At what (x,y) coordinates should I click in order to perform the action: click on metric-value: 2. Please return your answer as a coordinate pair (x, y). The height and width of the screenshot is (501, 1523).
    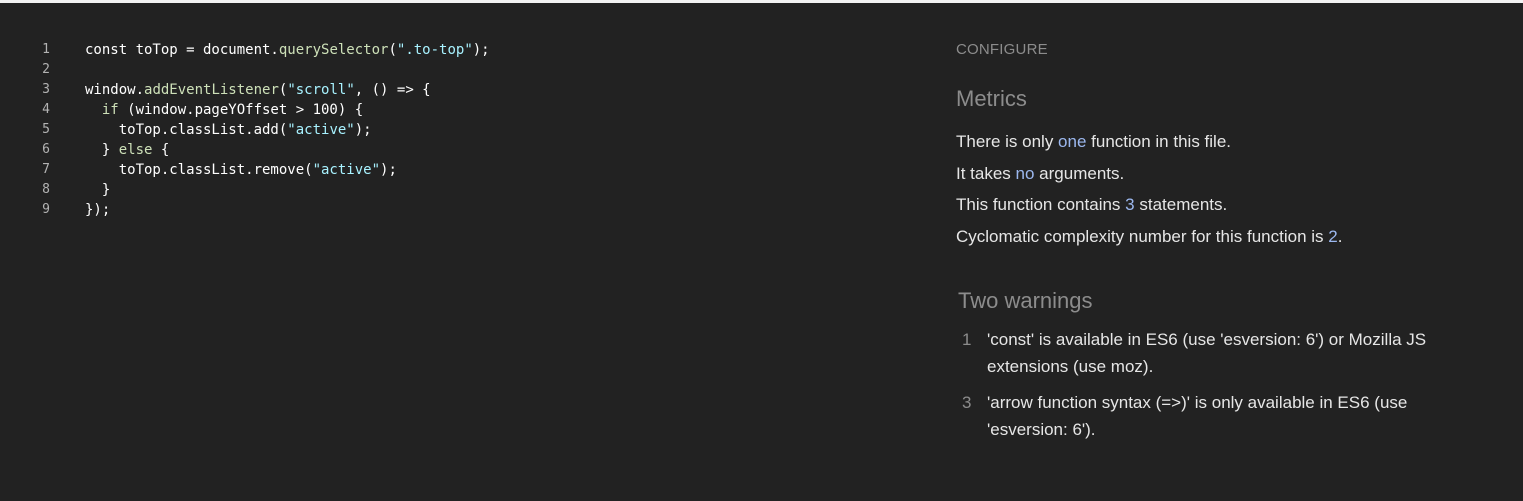
    Looking at the image, I should click on (1333, 236).